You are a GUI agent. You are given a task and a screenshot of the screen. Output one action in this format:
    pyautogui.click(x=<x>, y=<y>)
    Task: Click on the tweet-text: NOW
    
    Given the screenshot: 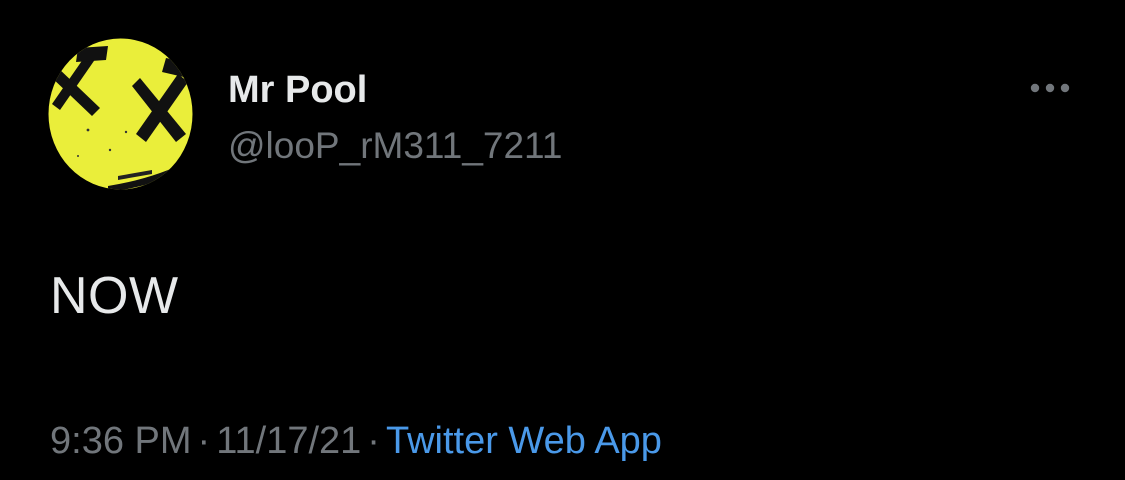 What is the action you would take?
    pyautogui.click(x=114, y=296)
    